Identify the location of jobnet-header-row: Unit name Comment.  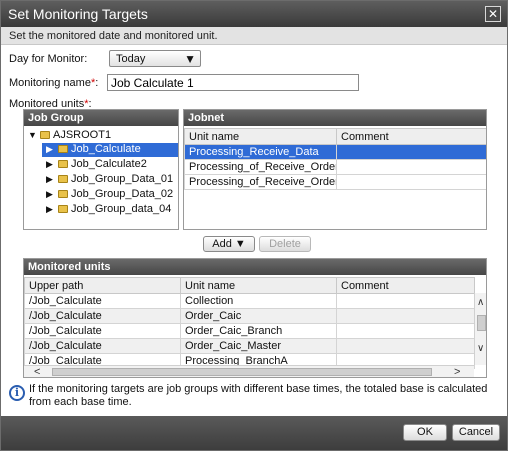
(335, 136).